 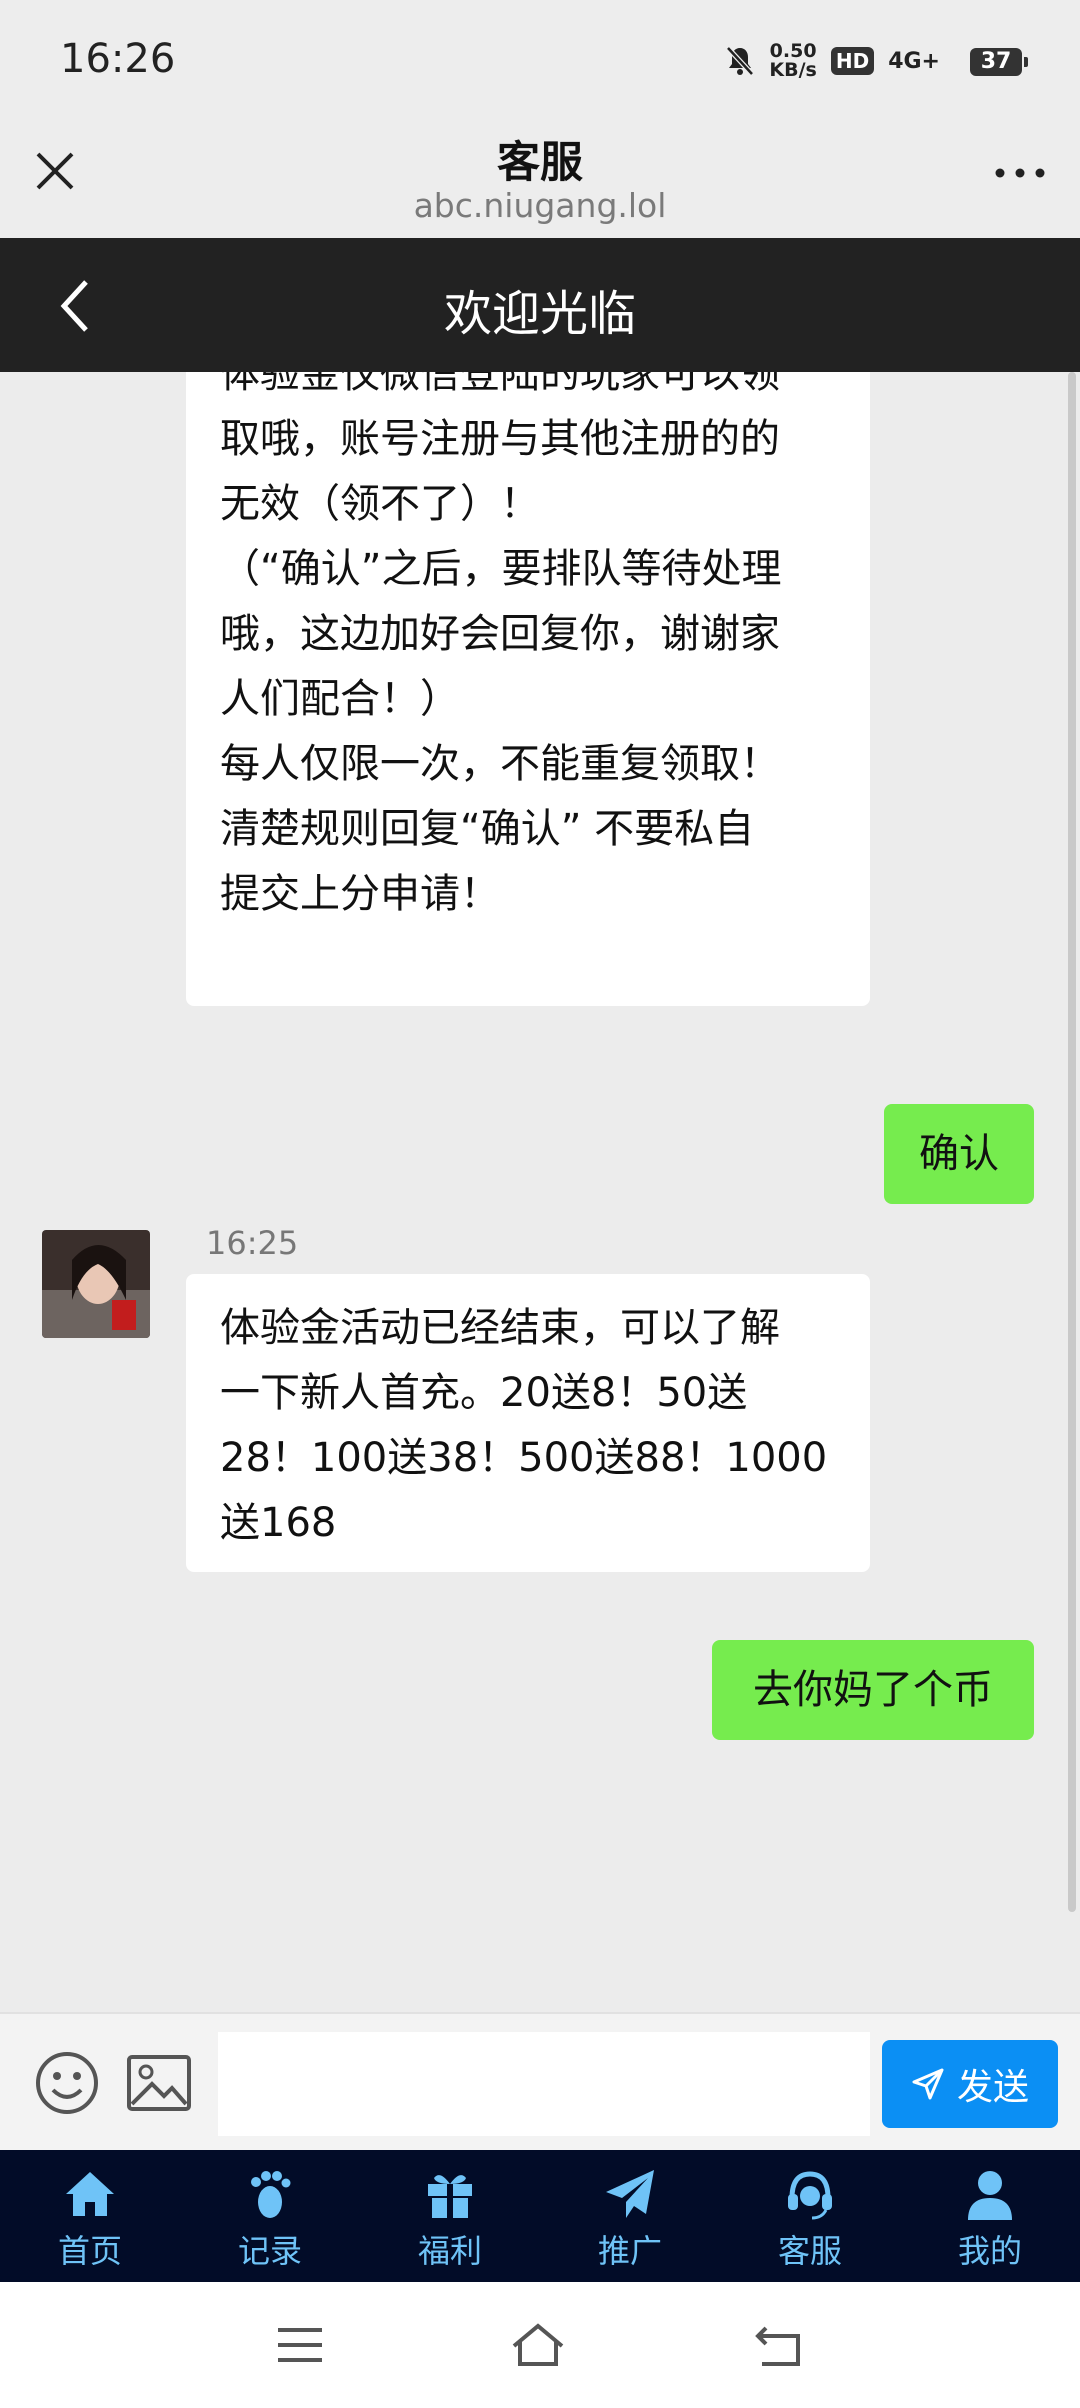 I want to click on browser-header: 客服 abc.niugang.lol, so click(x=540, y=178).